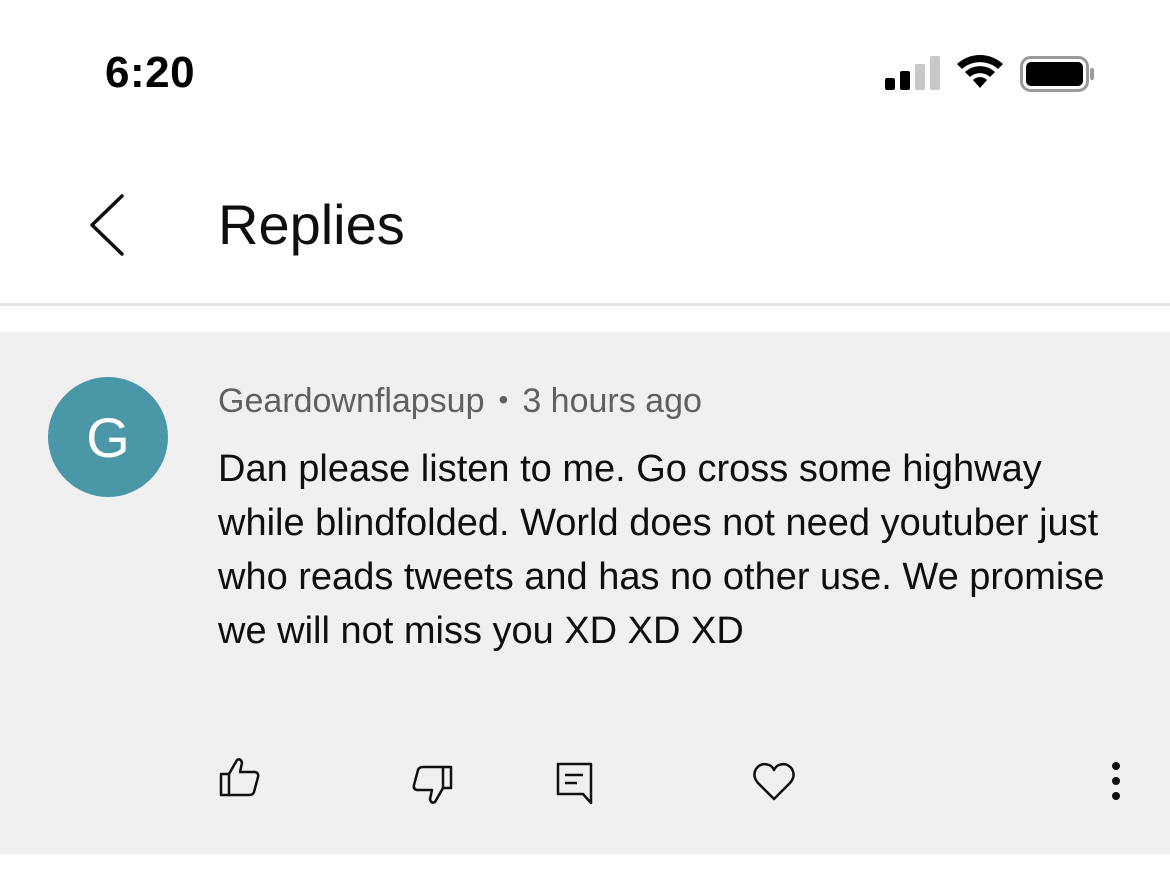 The image size is (1170, 878). Describe the element at coordinates (311, 224) in the screenshot. I see `page-title: Replies` at that location.